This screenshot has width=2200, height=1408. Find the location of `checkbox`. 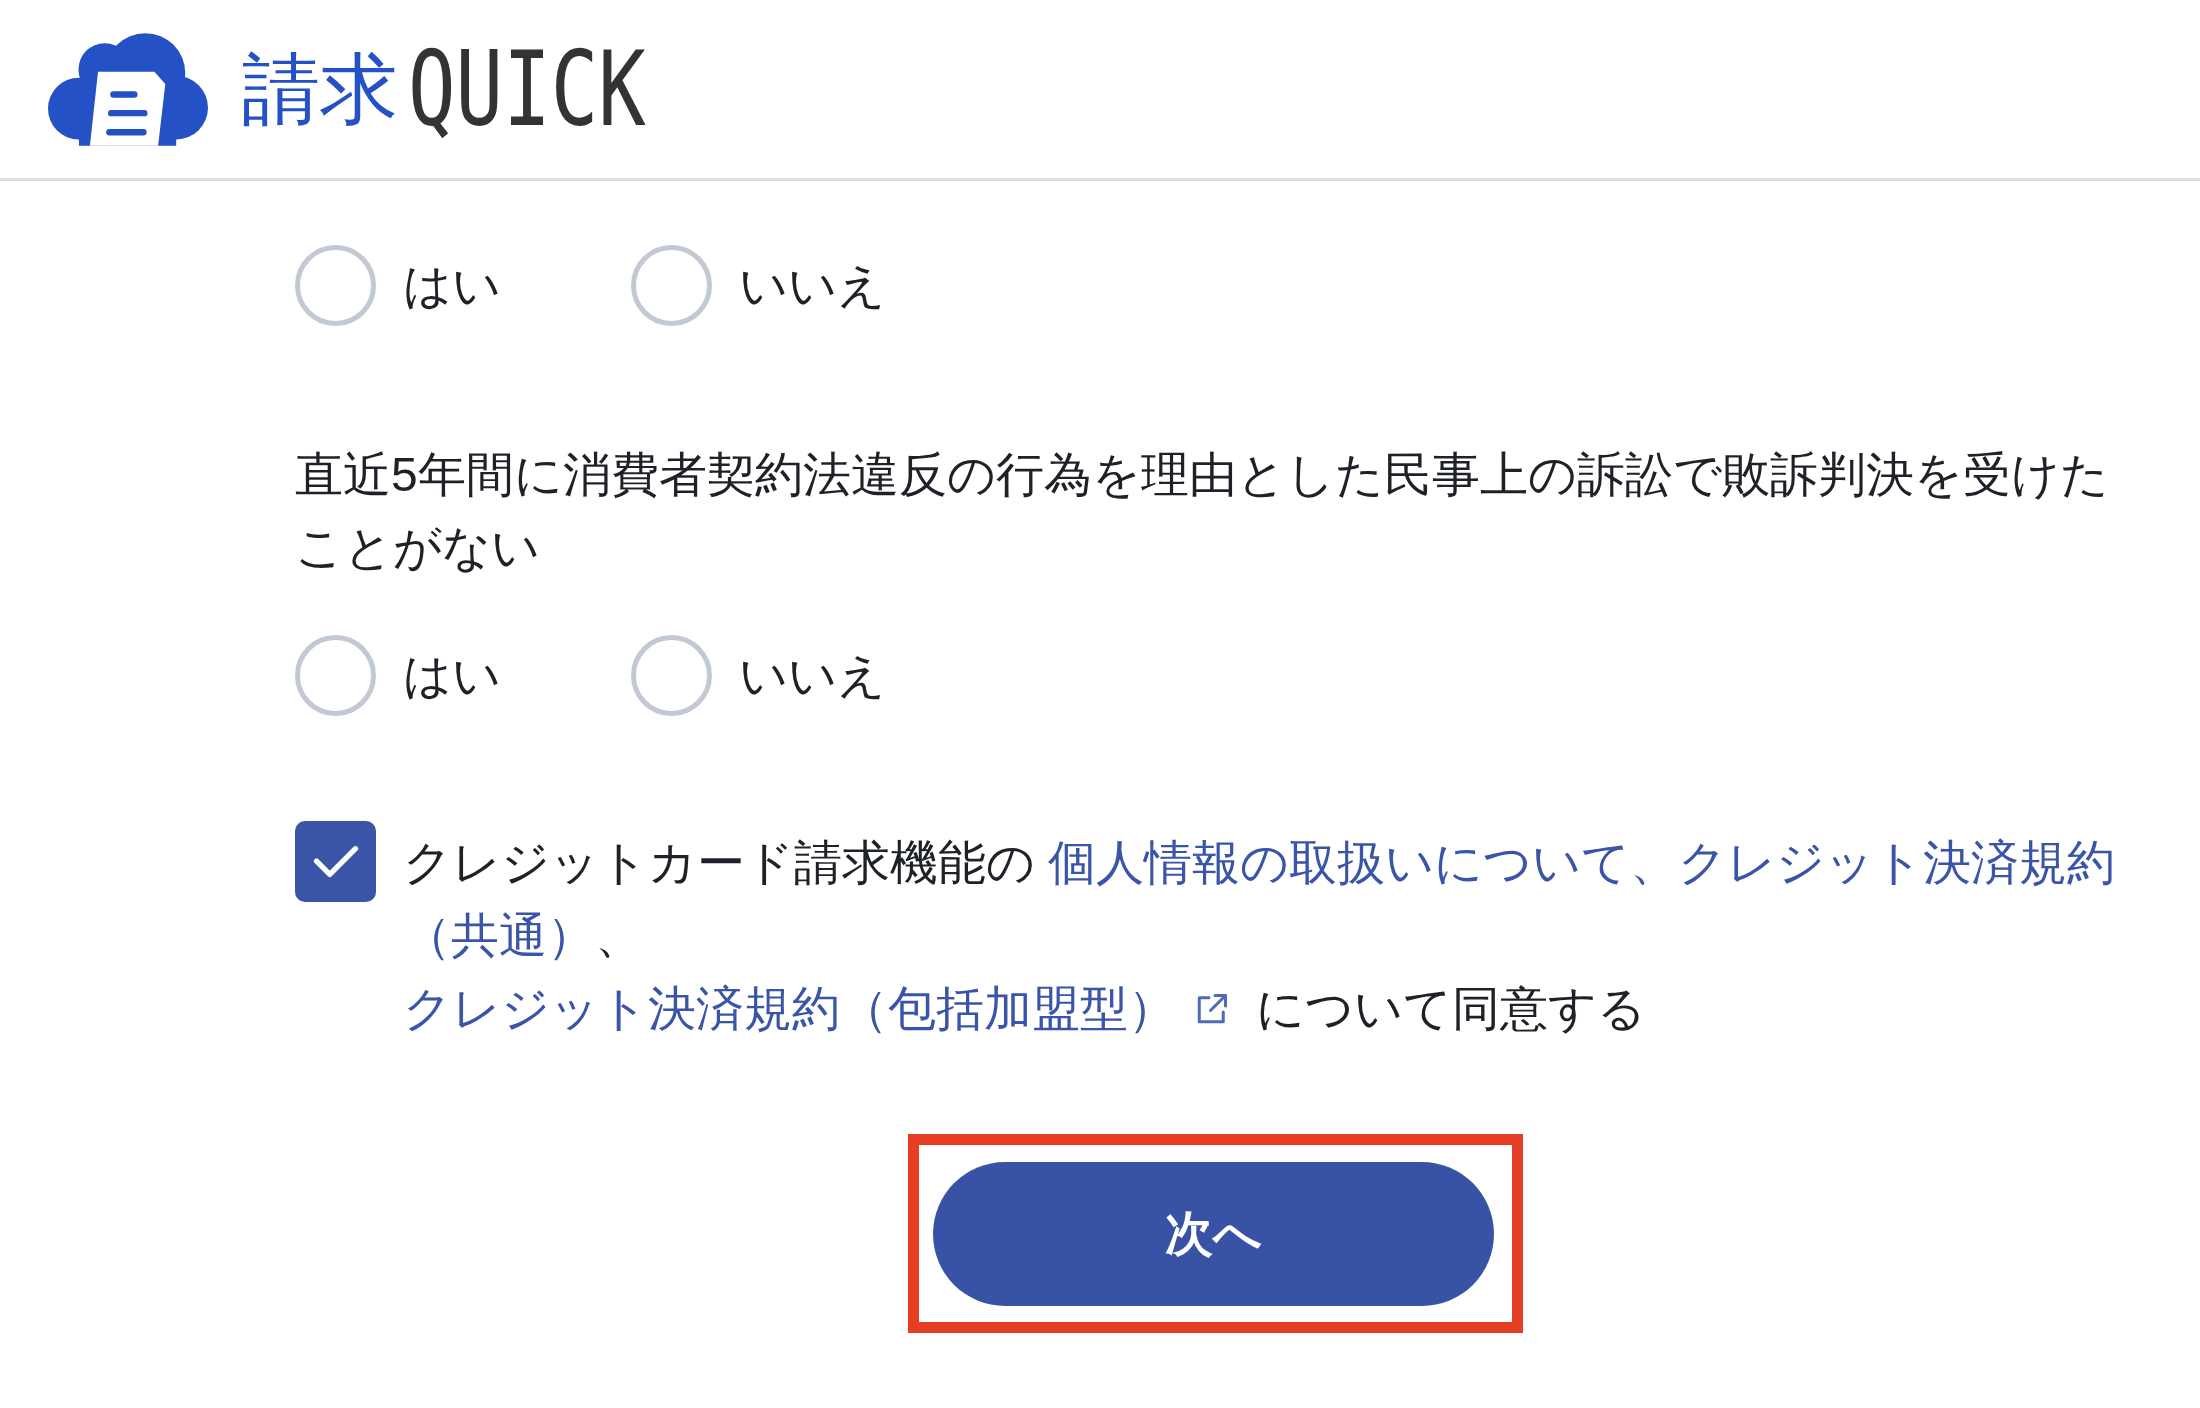

checkbox is located at coordinates (335, 861).